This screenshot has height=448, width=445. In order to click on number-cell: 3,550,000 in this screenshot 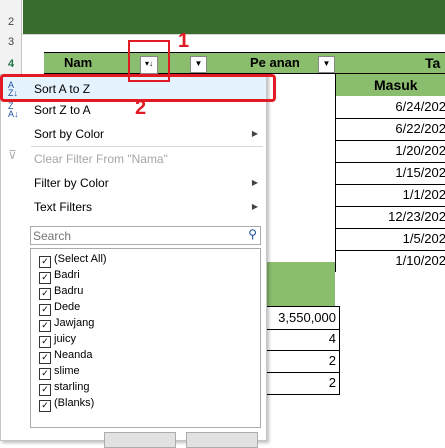, I will do `click(302, 318)`.